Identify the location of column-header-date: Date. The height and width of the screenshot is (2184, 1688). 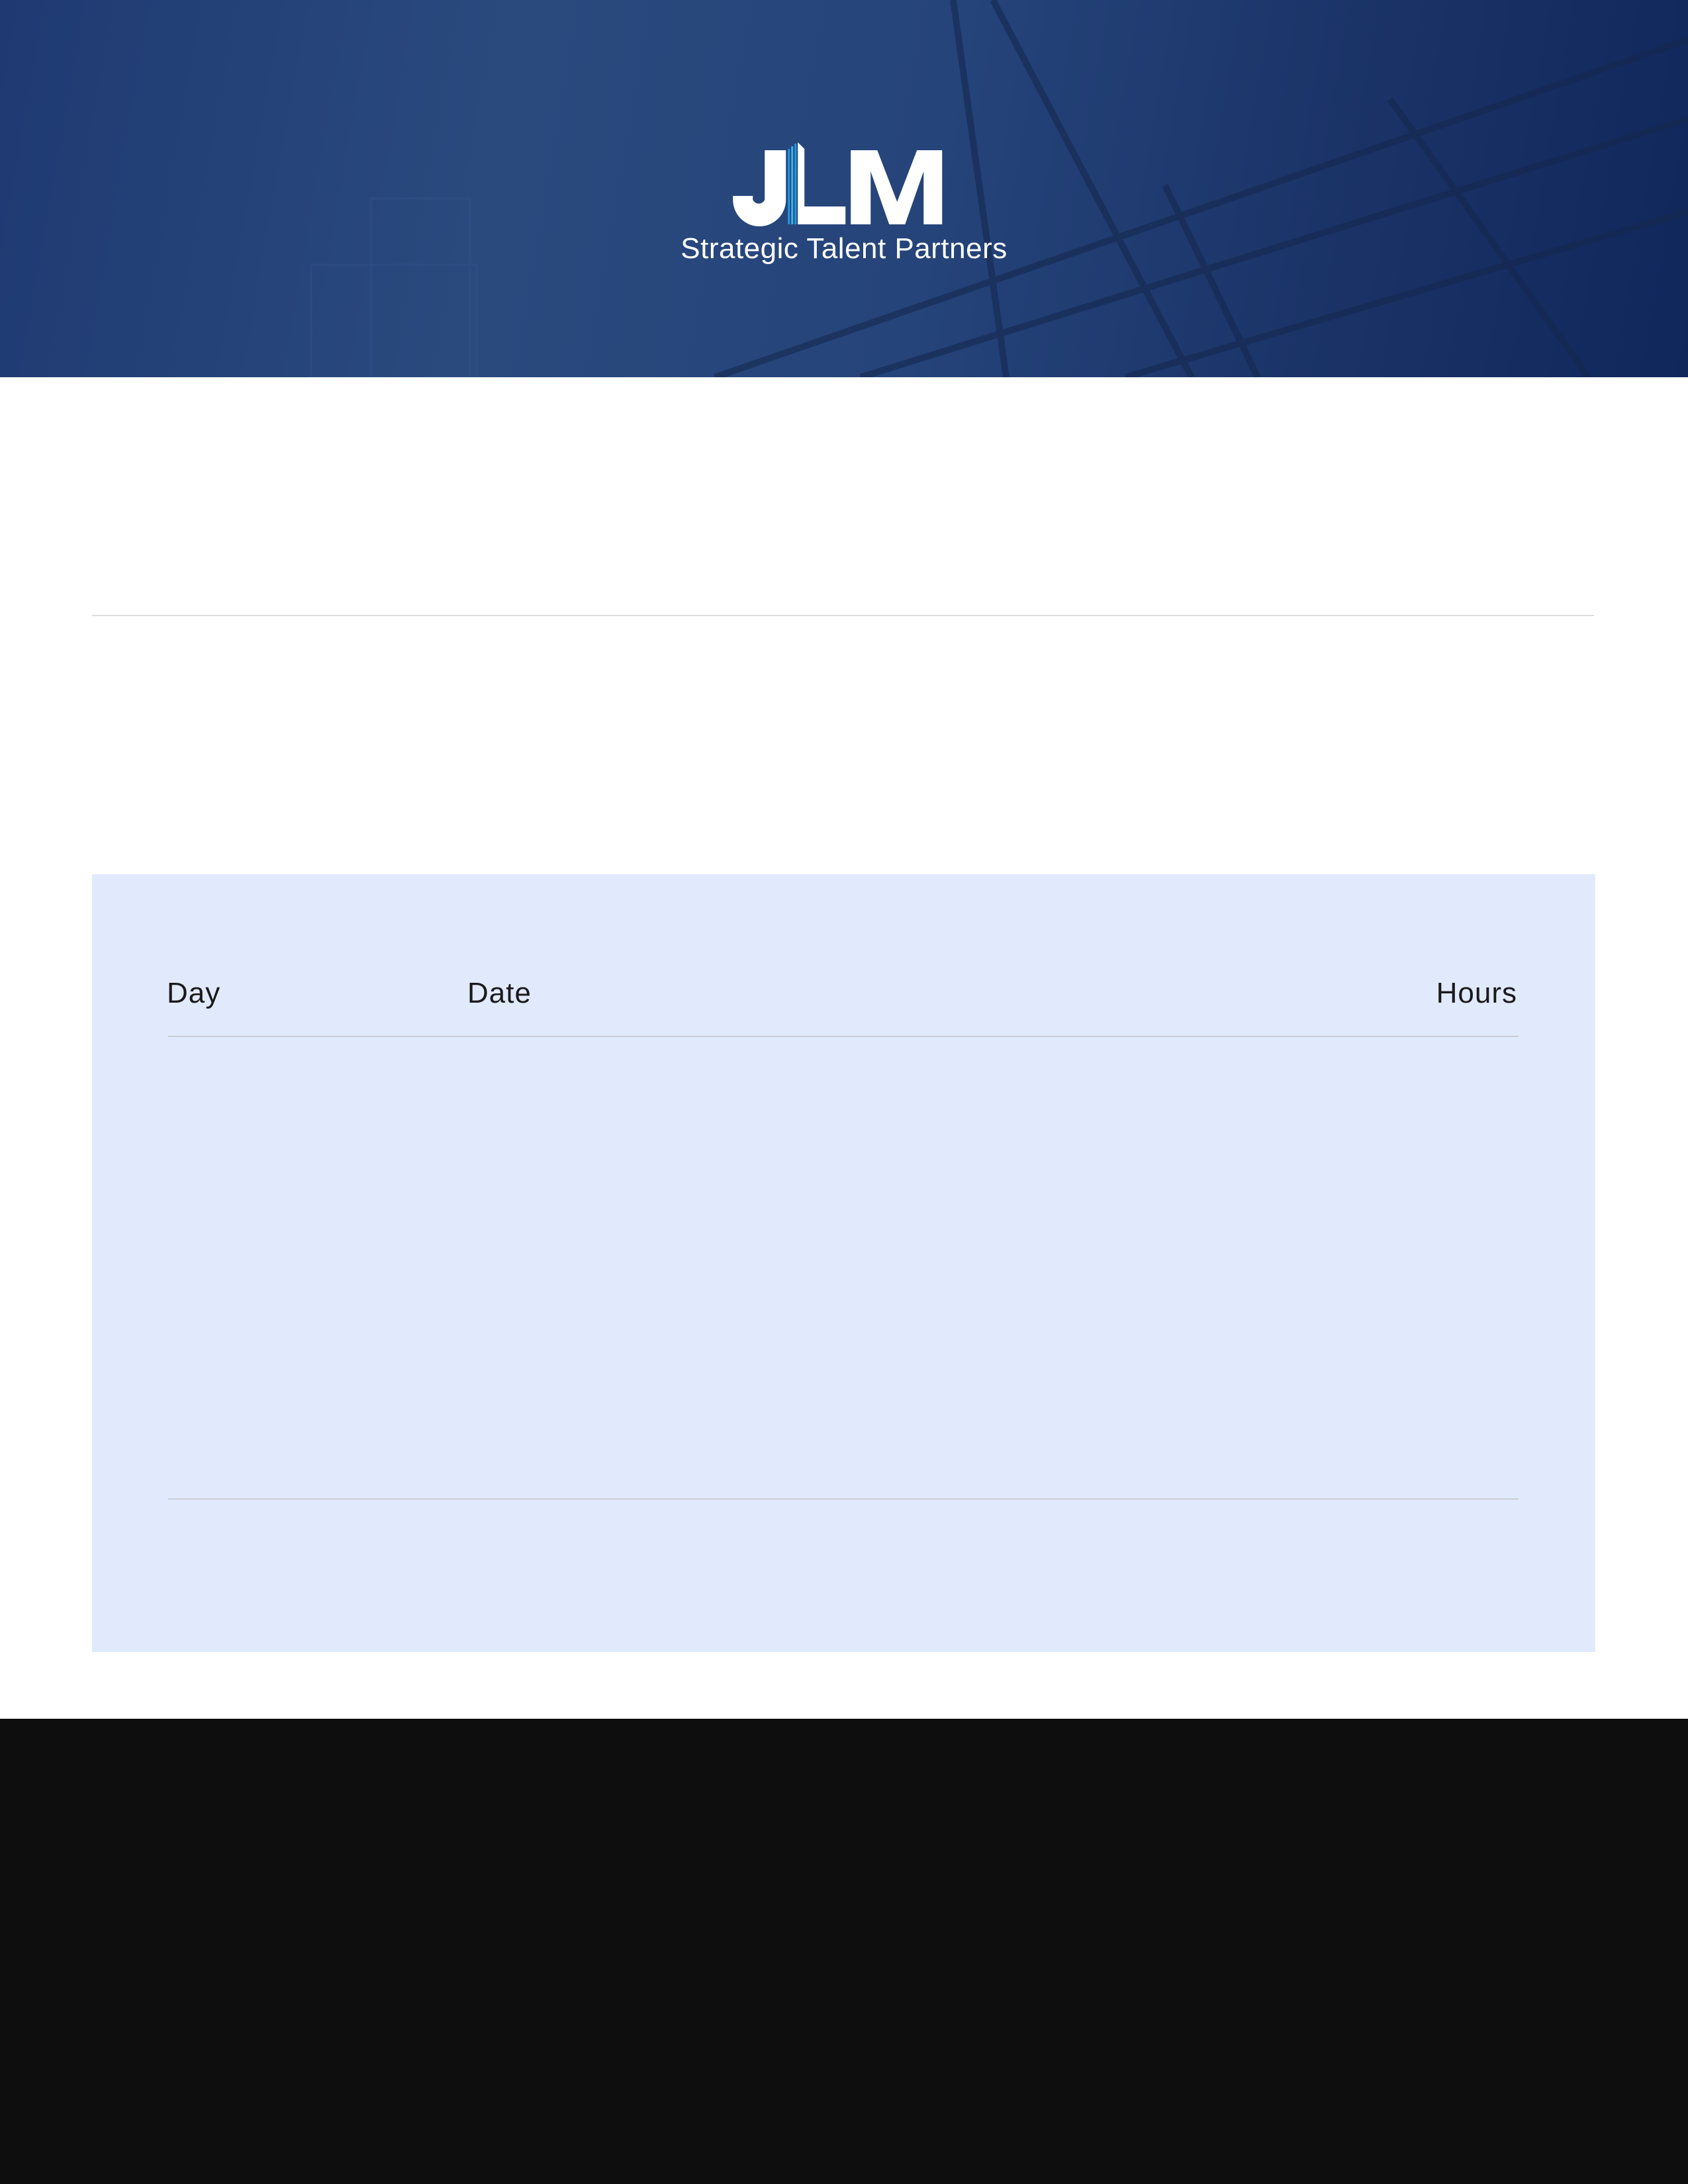
(499, 993).